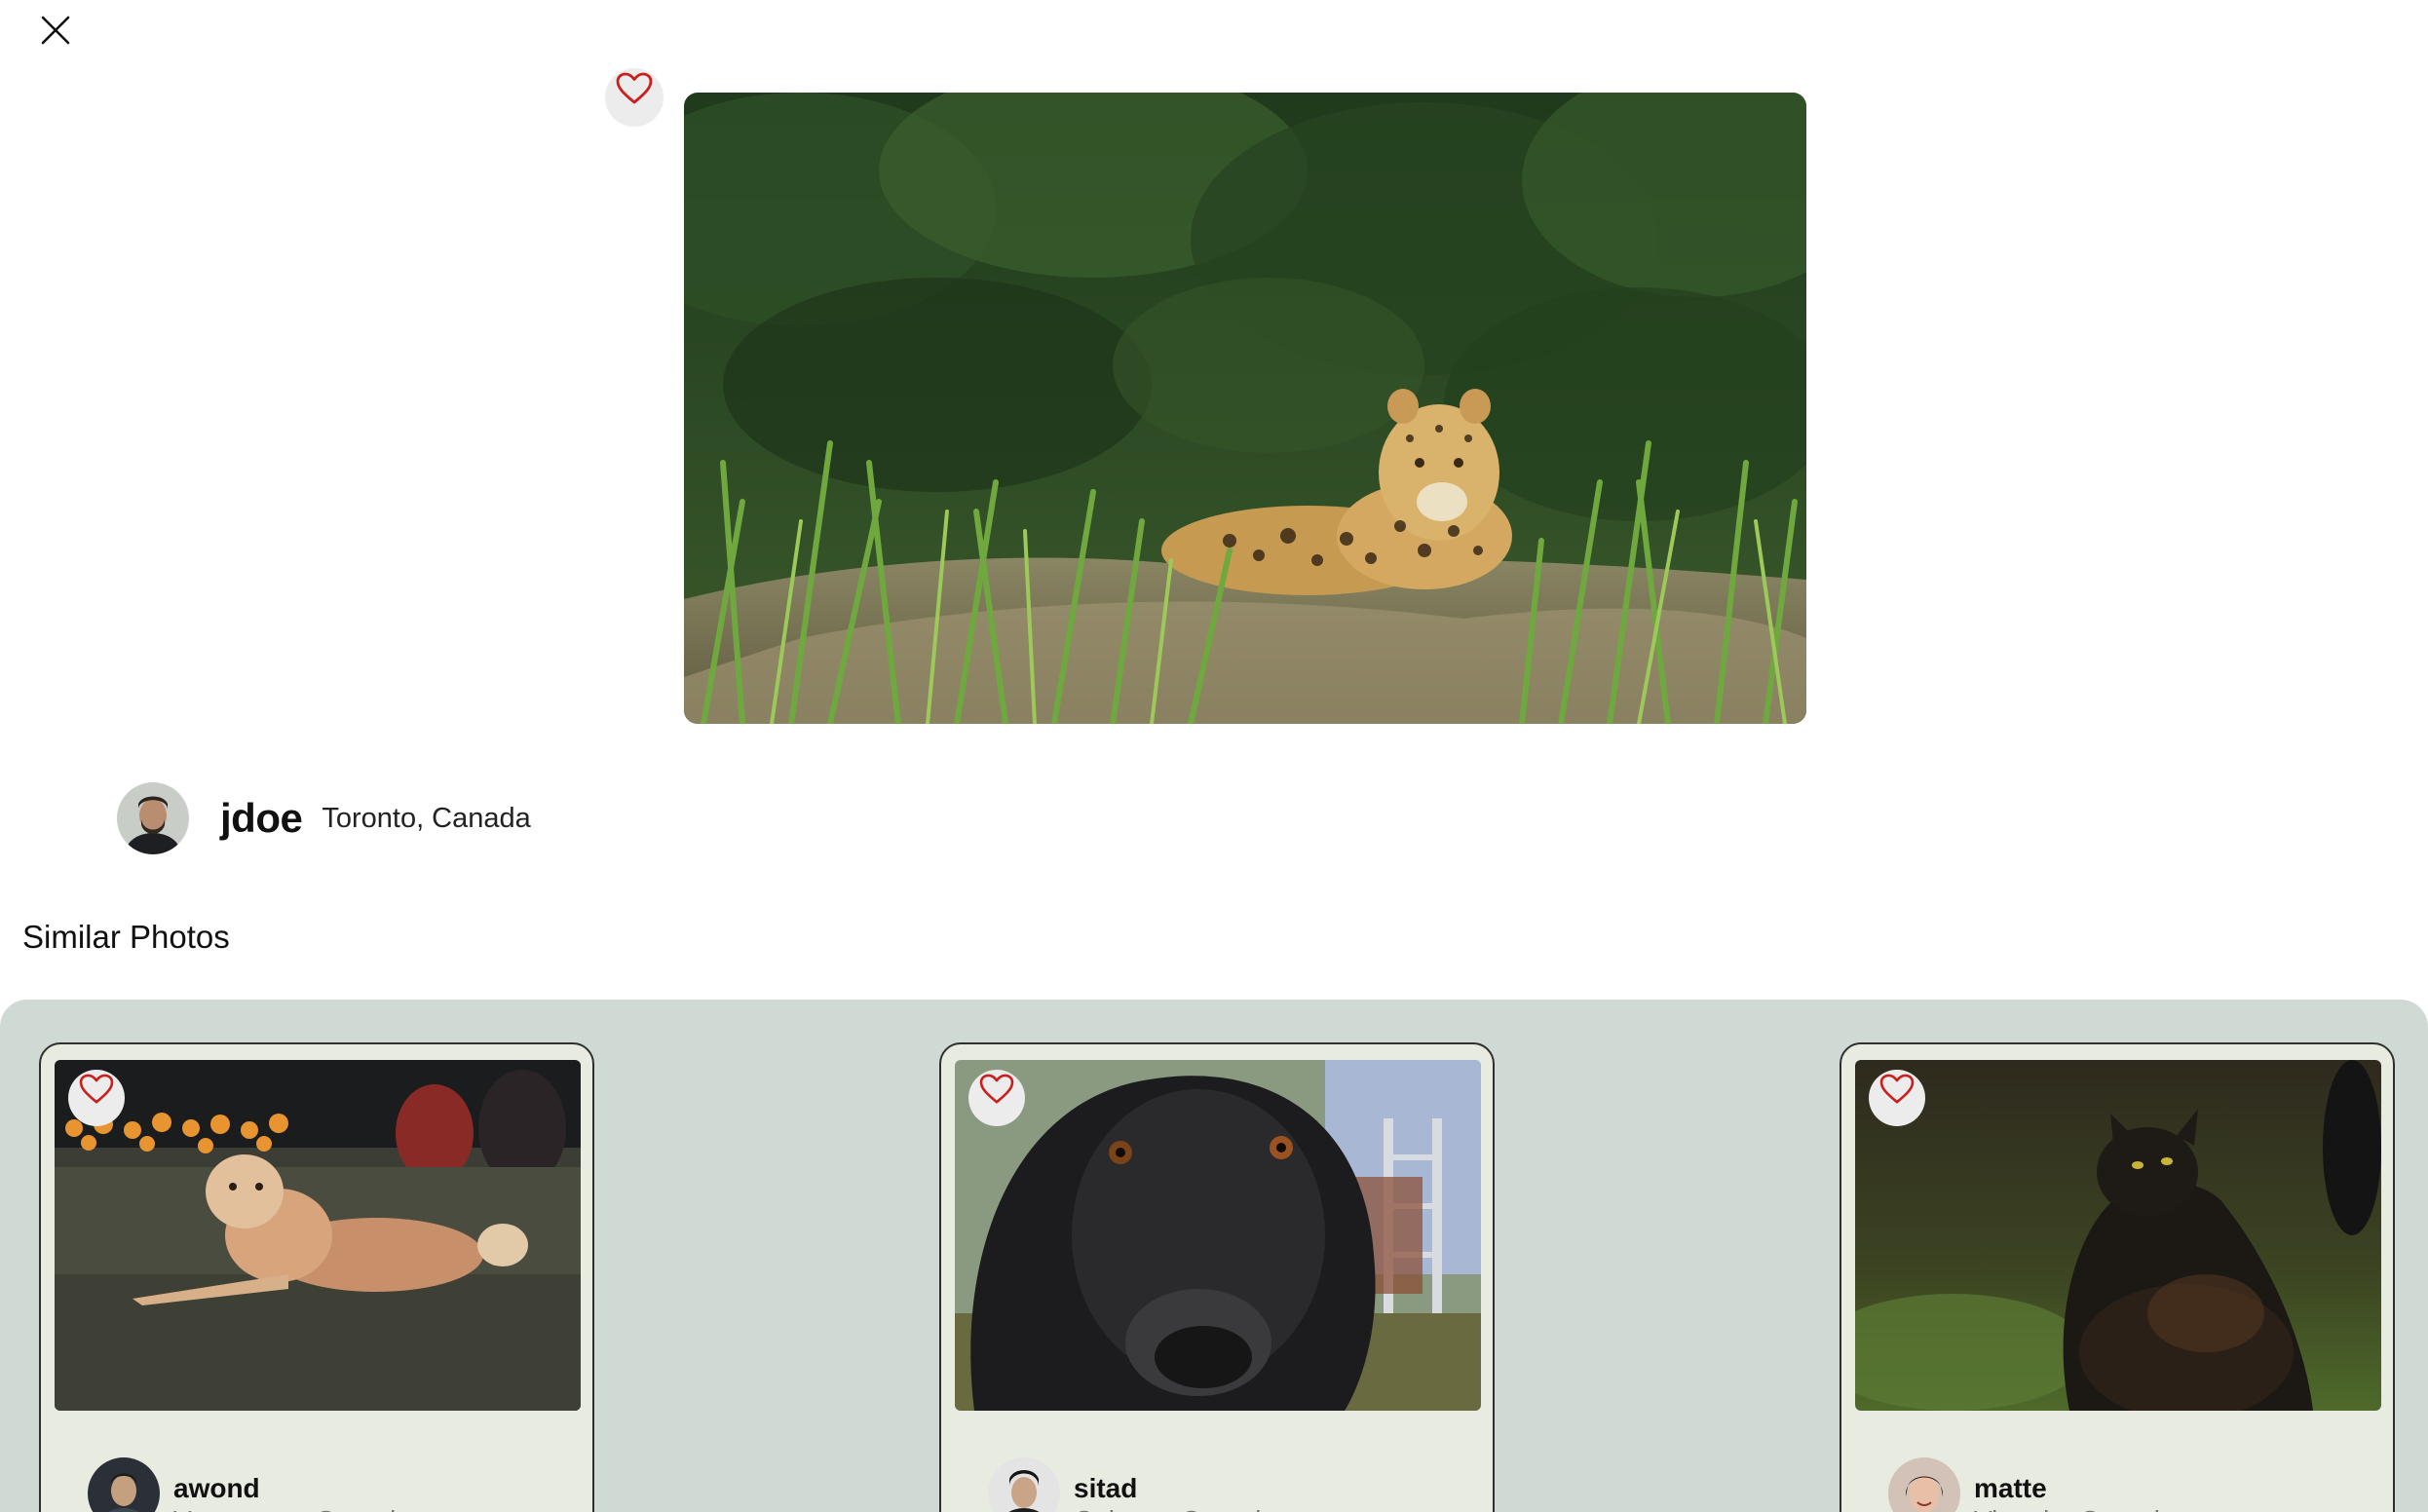  I want to click on photo-card: awond Vancouver, Canada, so click(316, 1277).